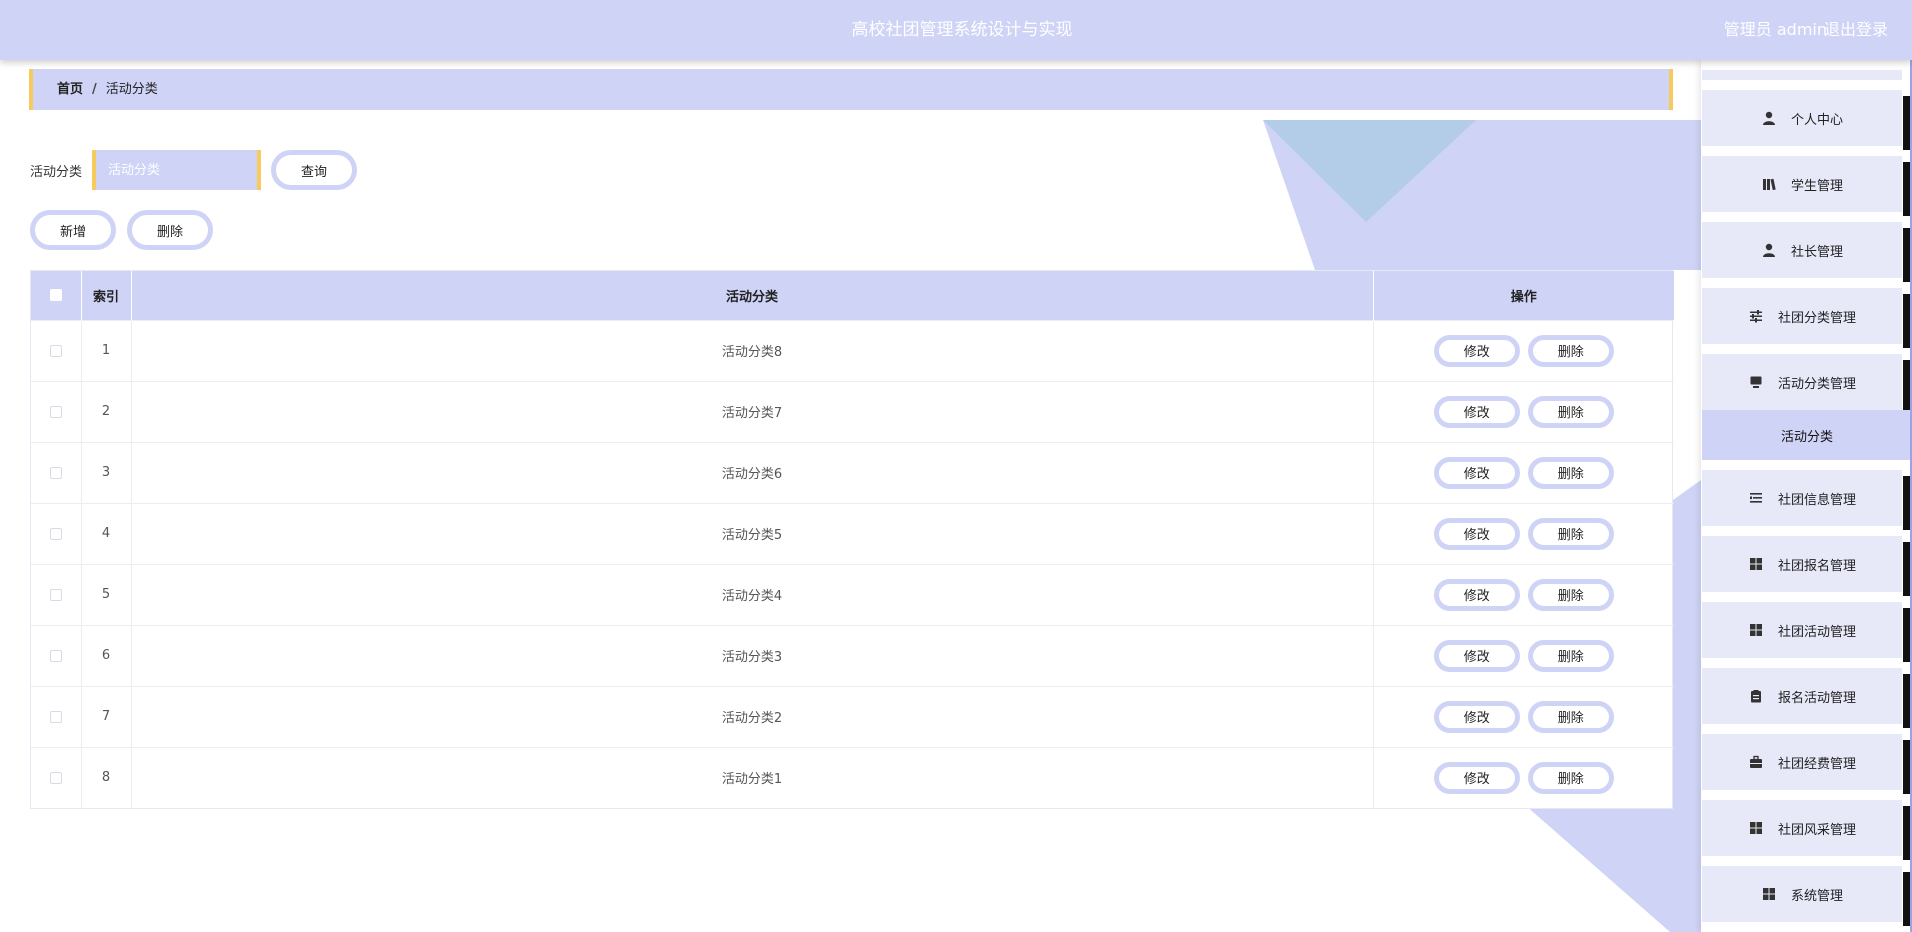 This screenshot has height=932, width=1912. What do you see at coordinates (121, 230) in the screenshot?
I see `action-toolbar: 新增 删除` at bounding box center [121, 230].